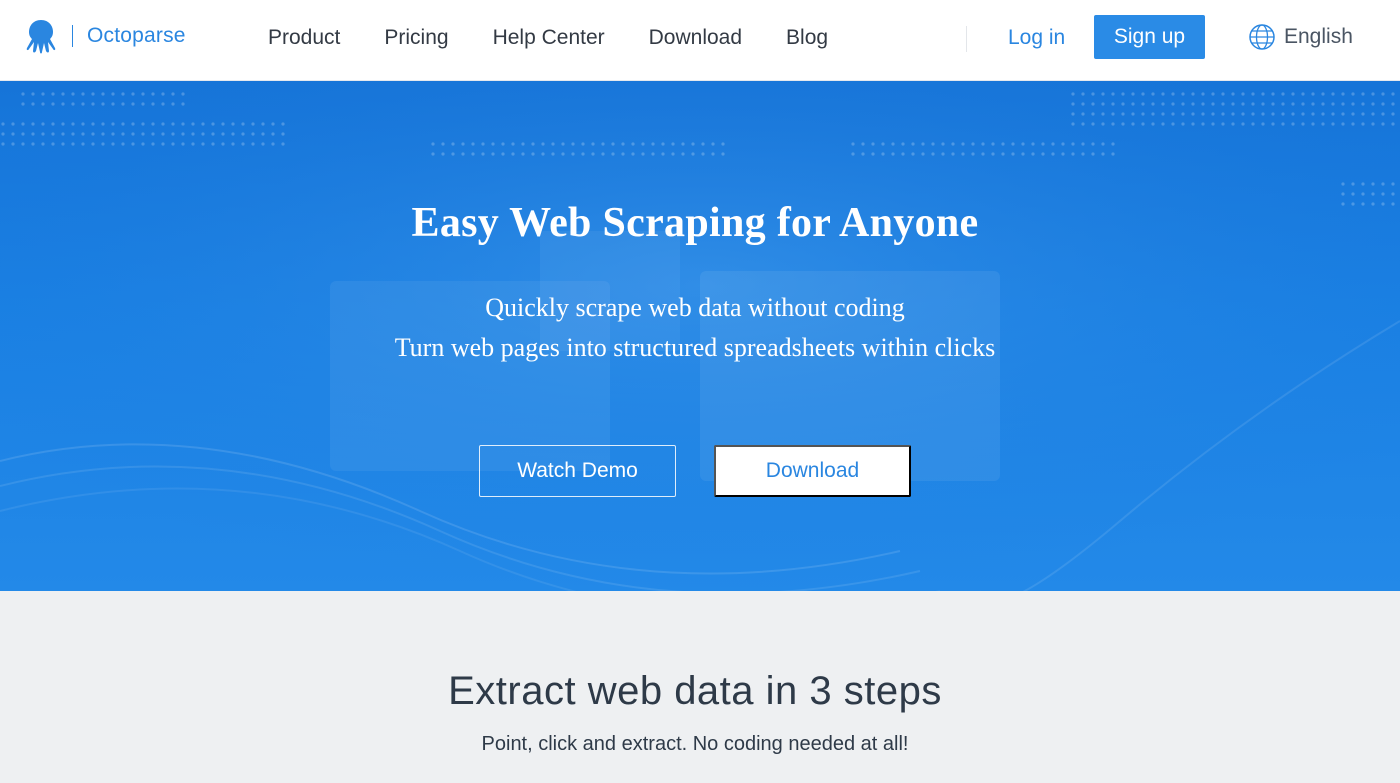 The image size is (1400, 783). I want to click on logo-text: Octoparse, so click(136, 35).